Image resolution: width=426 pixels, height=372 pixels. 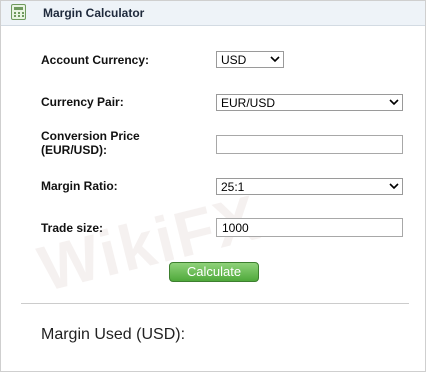 I want to click on margin-used-label: Margin Used (USD):, so click(x=113, y=334).